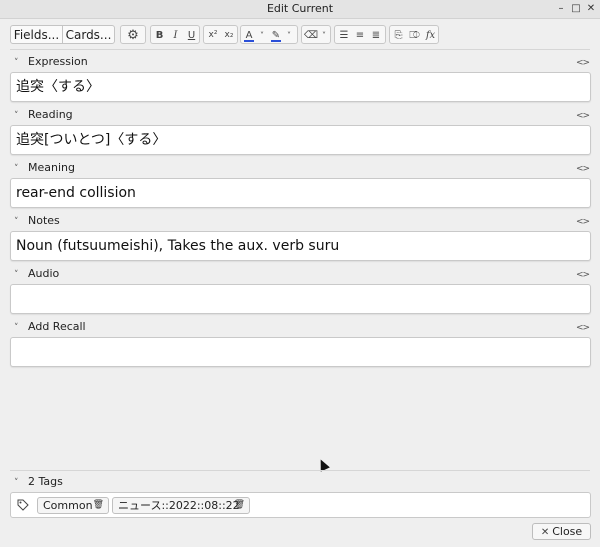  Describe the element at coordinates (76, 193) in the screenshot. I see `field-value: rear-end collision` at that location.